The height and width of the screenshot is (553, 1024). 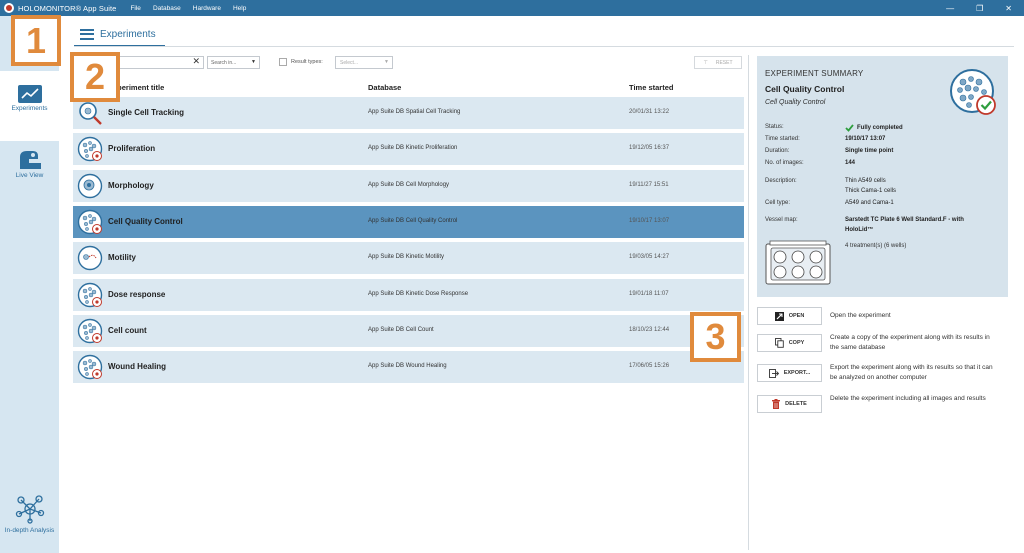 I want to click on row-title: Cell count, so click(x=127, y=330).